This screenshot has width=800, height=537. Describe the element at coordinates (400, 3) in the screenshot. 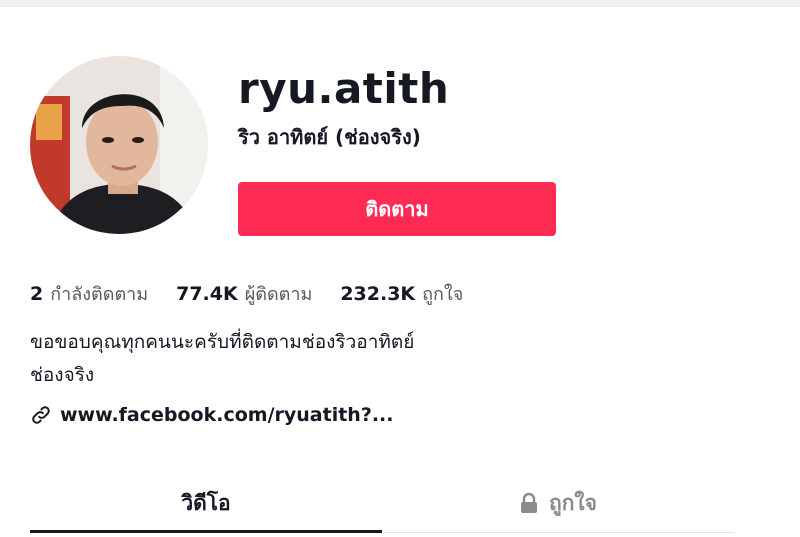

I see `top-border` at that location.